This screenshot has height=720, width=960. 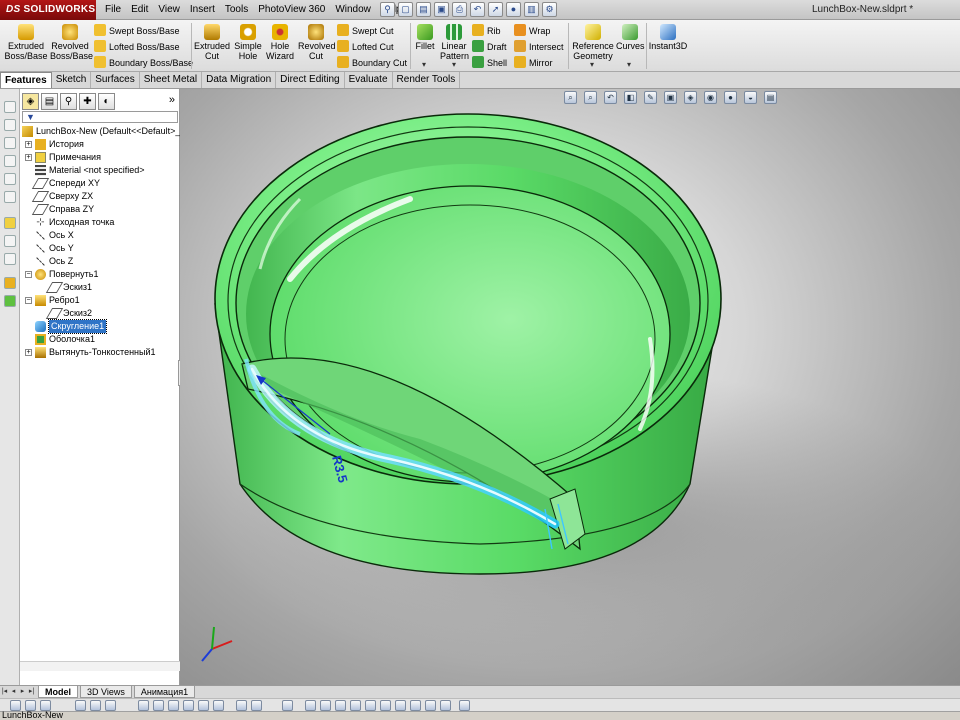 I want to click on lofted-cut-button: Lofted Cut, so click(x=365, y=47).